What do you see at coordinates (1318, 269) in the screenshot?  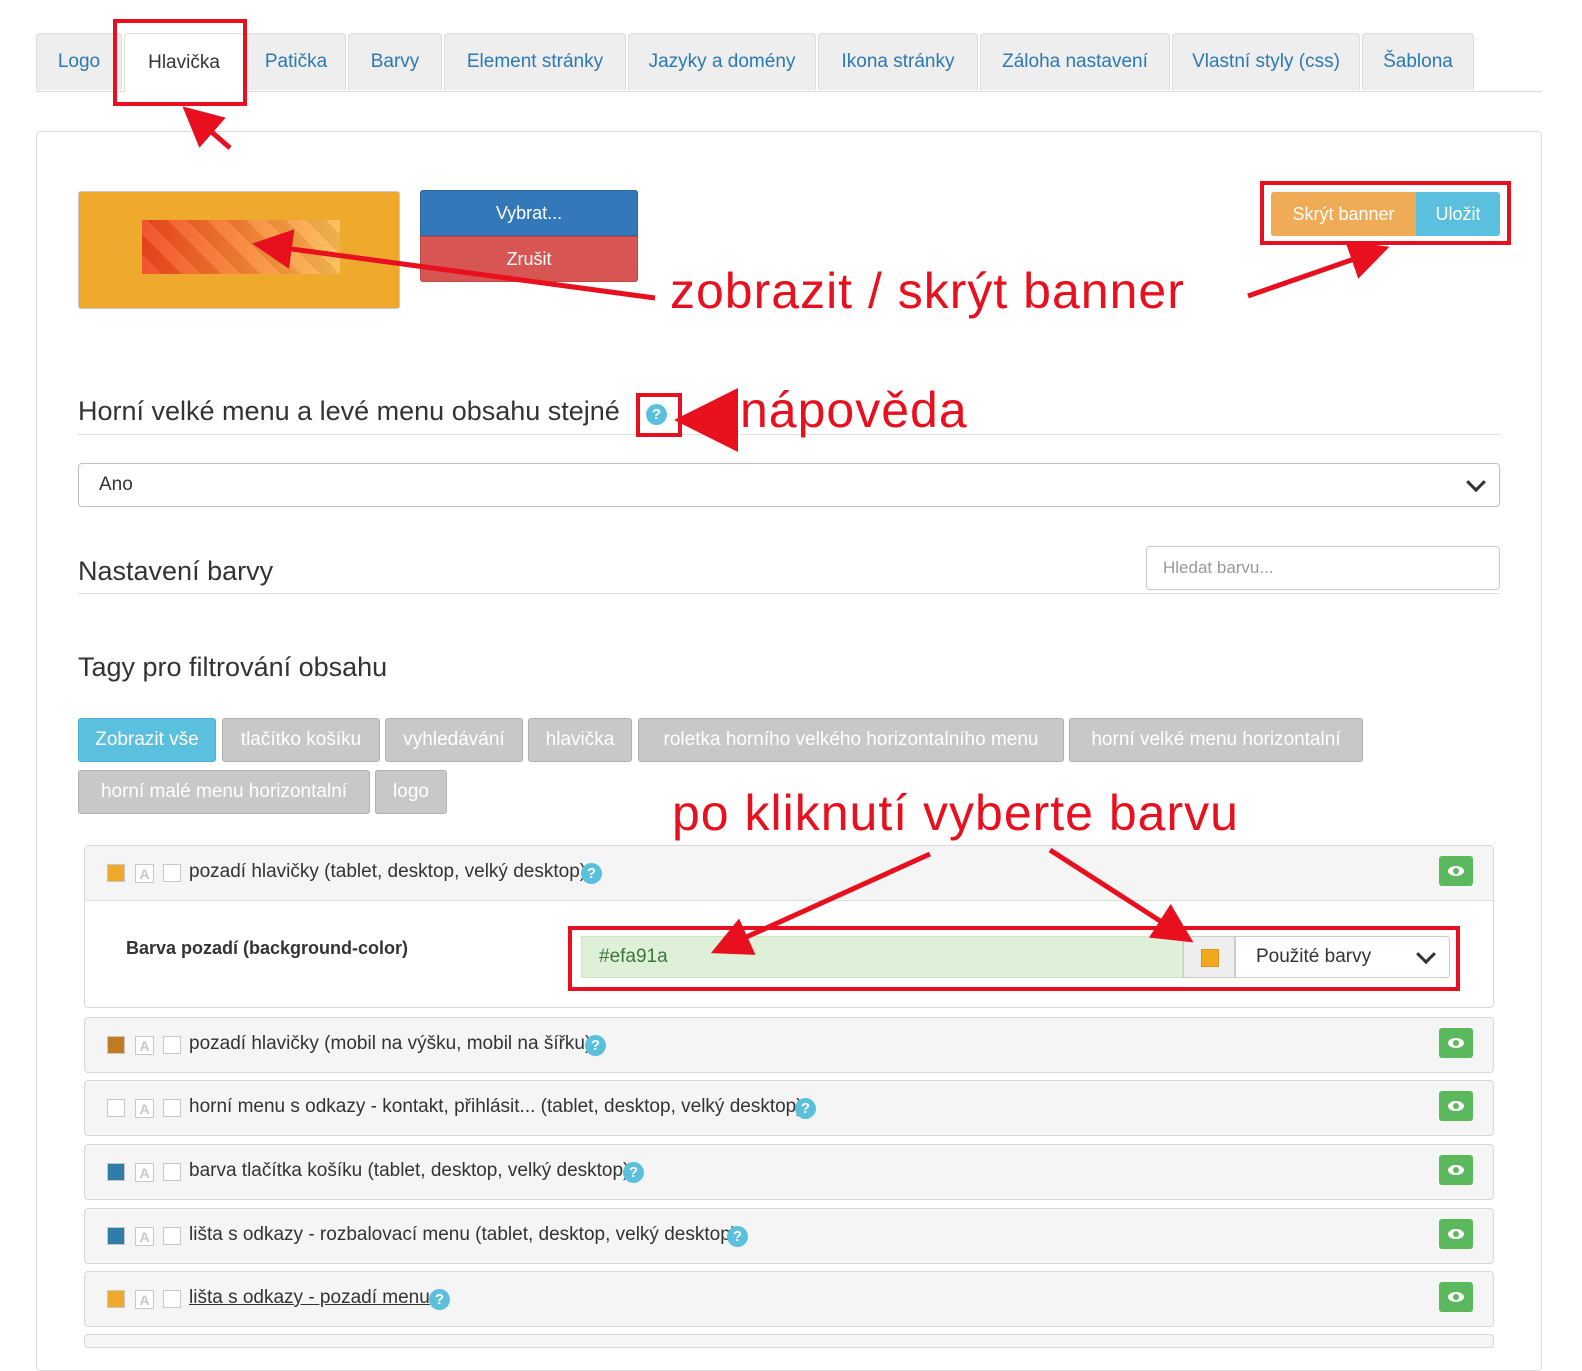 I see `arrow-to-banner-buttons` at bounding box center [1318, 269].